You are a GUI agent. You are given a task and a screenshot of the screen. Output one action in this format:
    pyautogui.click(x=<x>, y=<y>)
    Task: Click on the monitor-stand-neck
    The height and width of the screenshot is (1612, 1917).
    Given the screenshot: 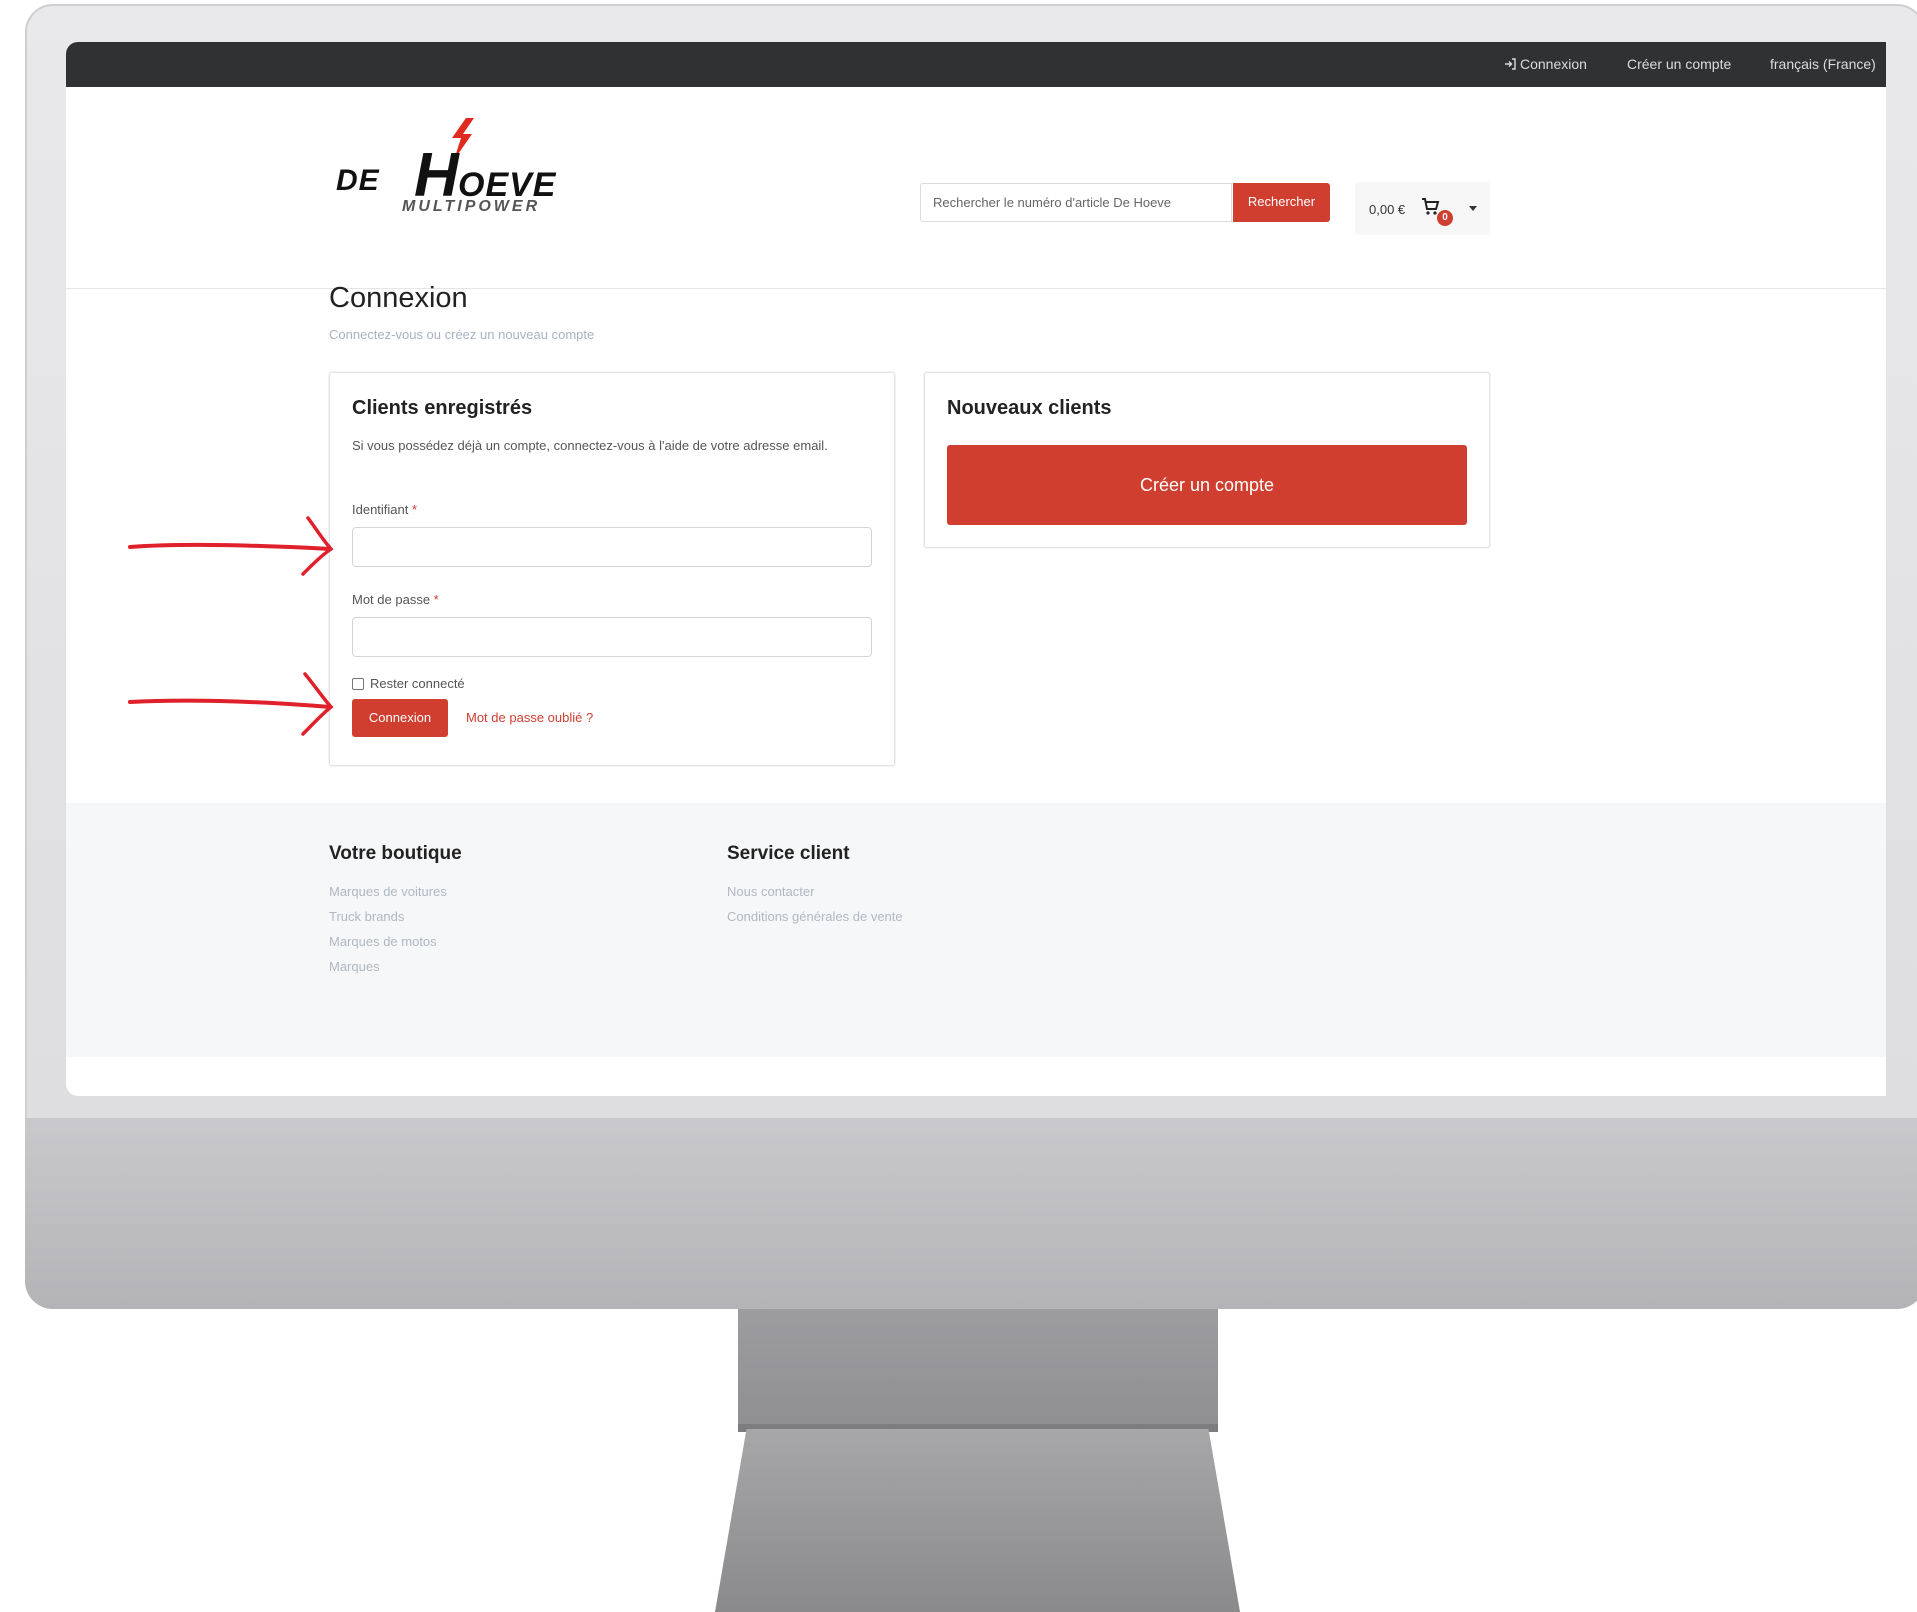 What is the action you would take?
    pyautogui.click(x=978, y=1369)
    